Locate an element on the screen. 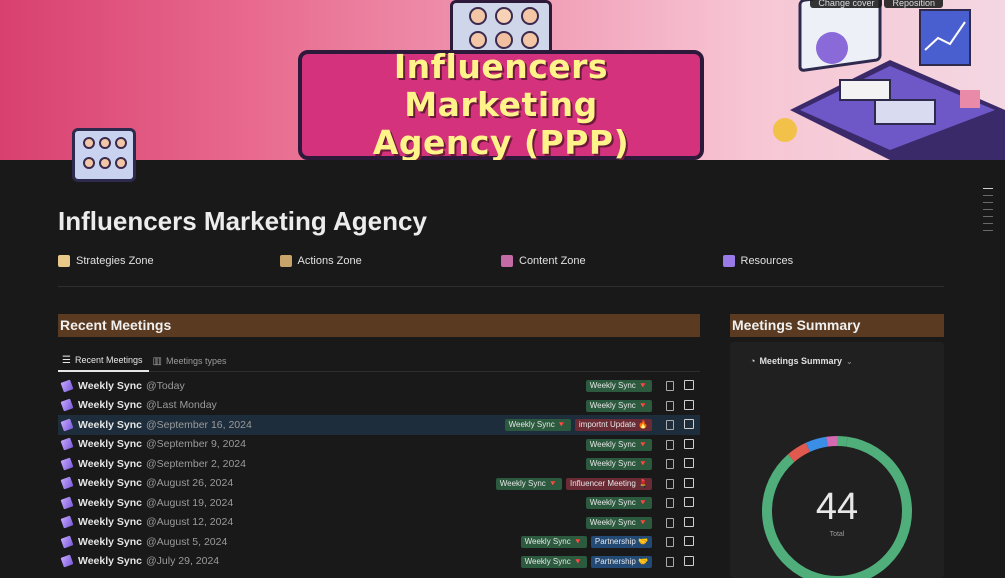 This screenshot has height=578, width=1005. tab-meetings-types: ▥ Meetings types is located at coordinates (191, 361).